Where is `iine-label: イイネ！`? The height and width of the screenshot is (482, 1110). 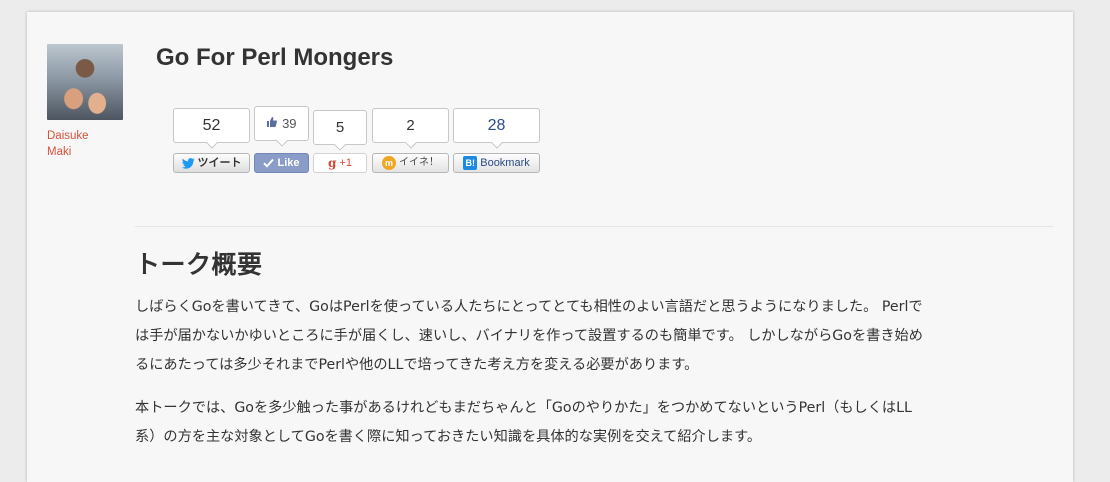
iine-label: イイネ！ is located at coordinates (419, 162).